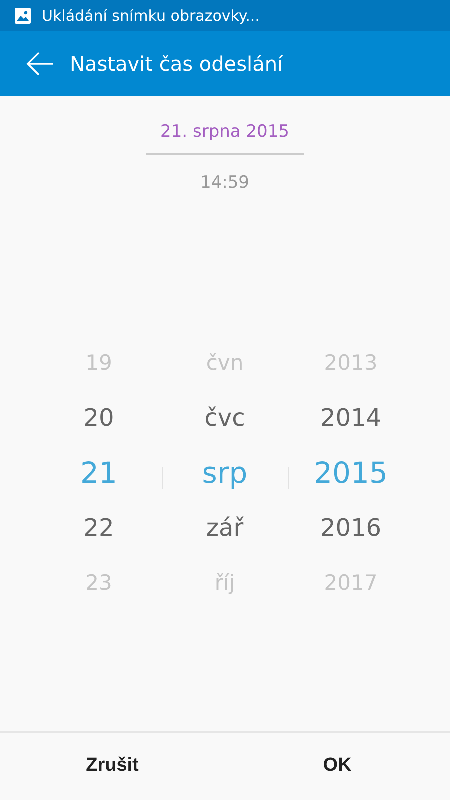 This screenshot has height=800, width=450. Describe the element at coordinates (351, 473) in the screenshot. I see `picker-item: 2015` at that location.